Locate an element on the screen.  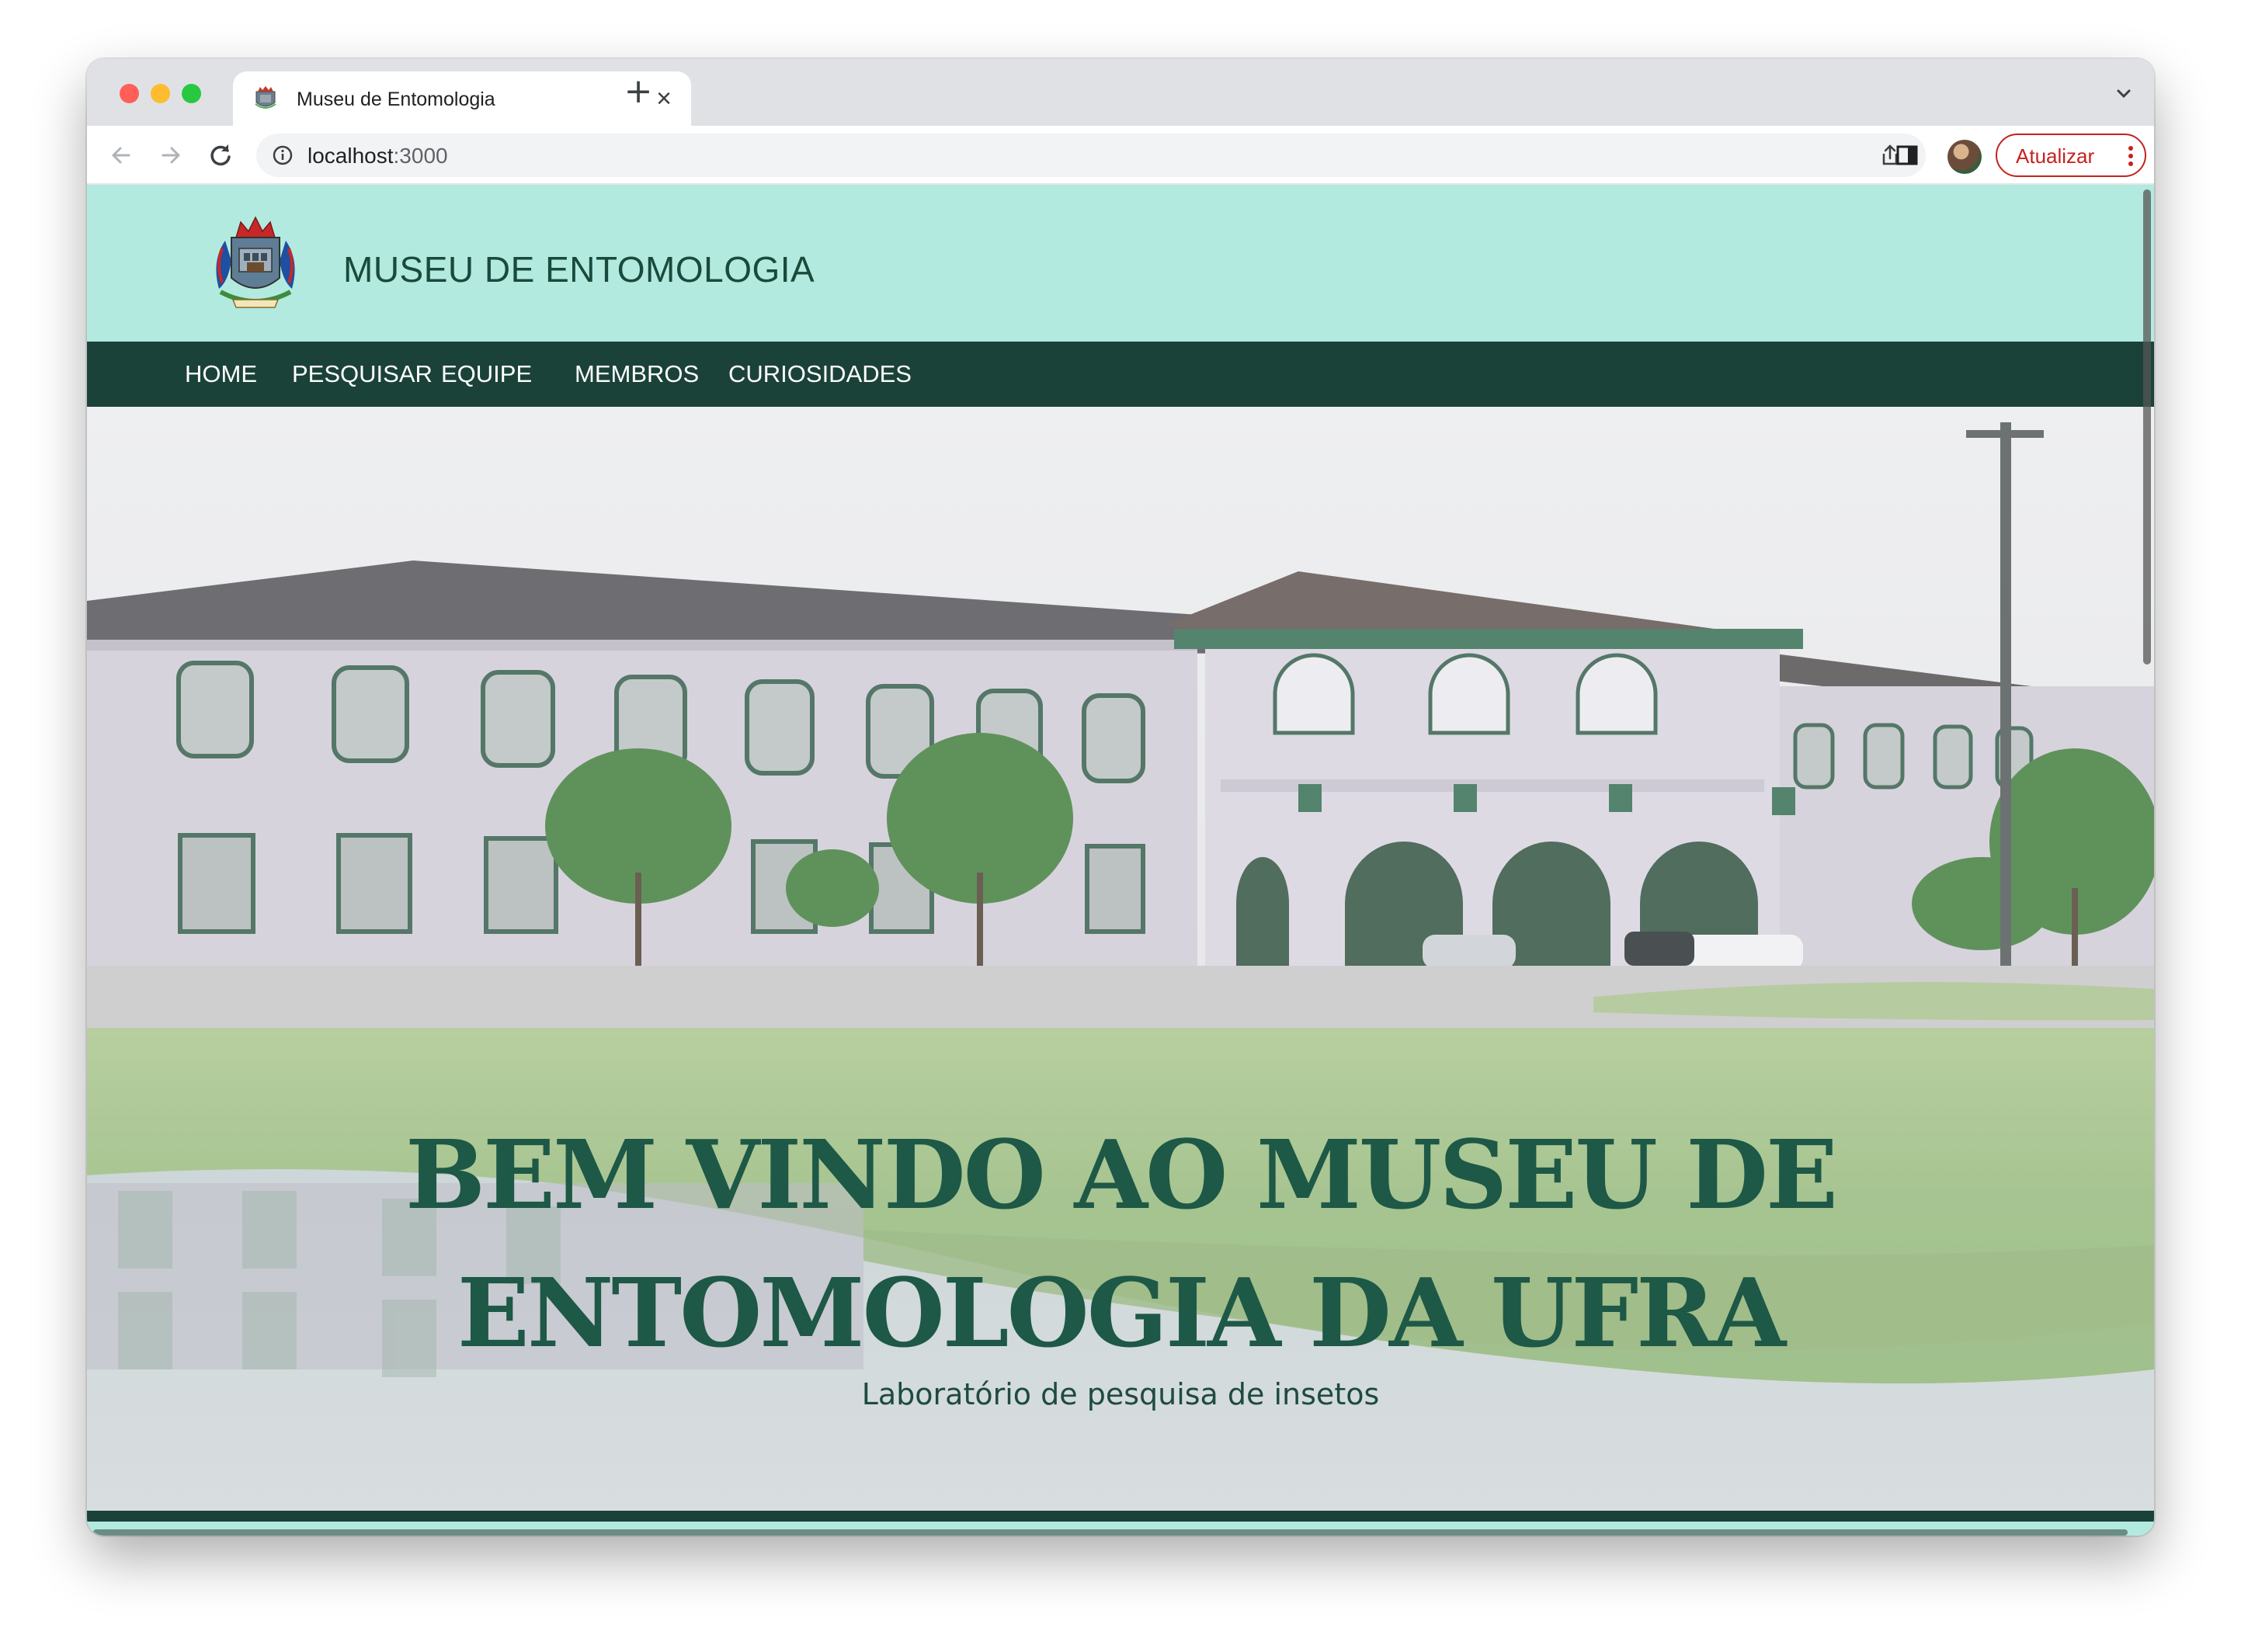
close-window-button is located at coordinates (129, 93).